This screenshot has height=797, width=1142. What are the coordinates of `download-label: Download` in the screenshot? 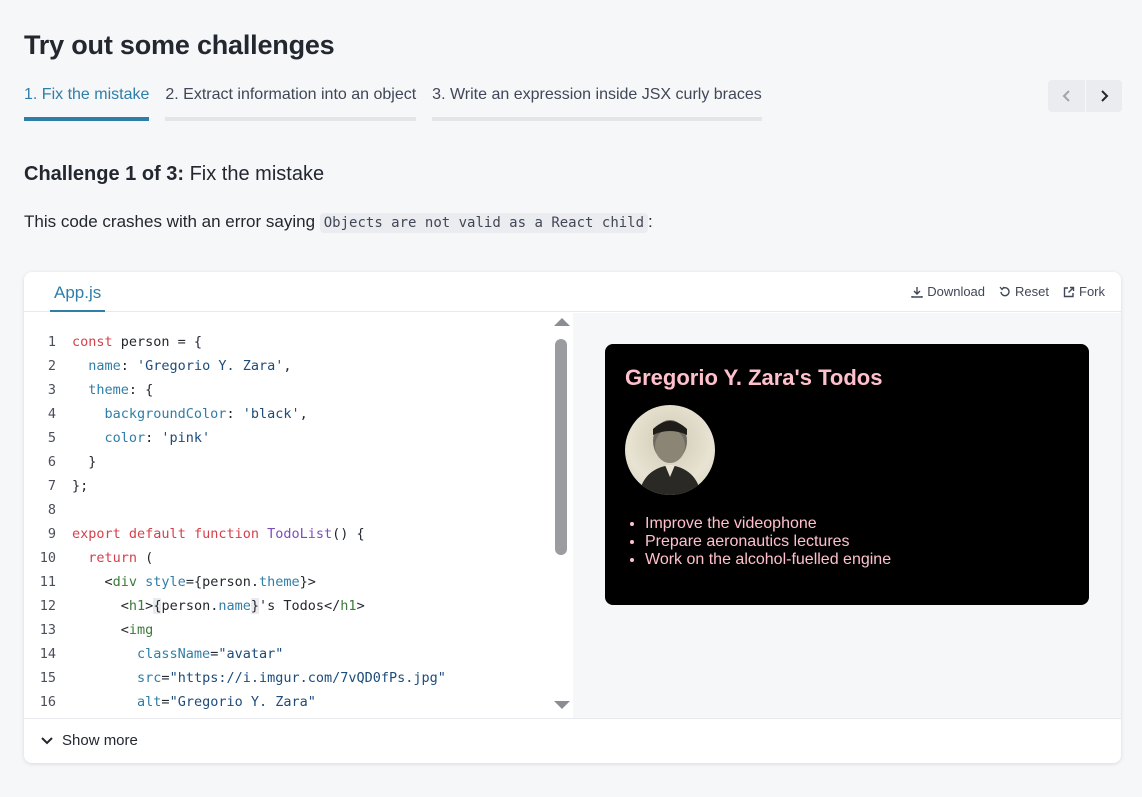 It's located at (956, 291).